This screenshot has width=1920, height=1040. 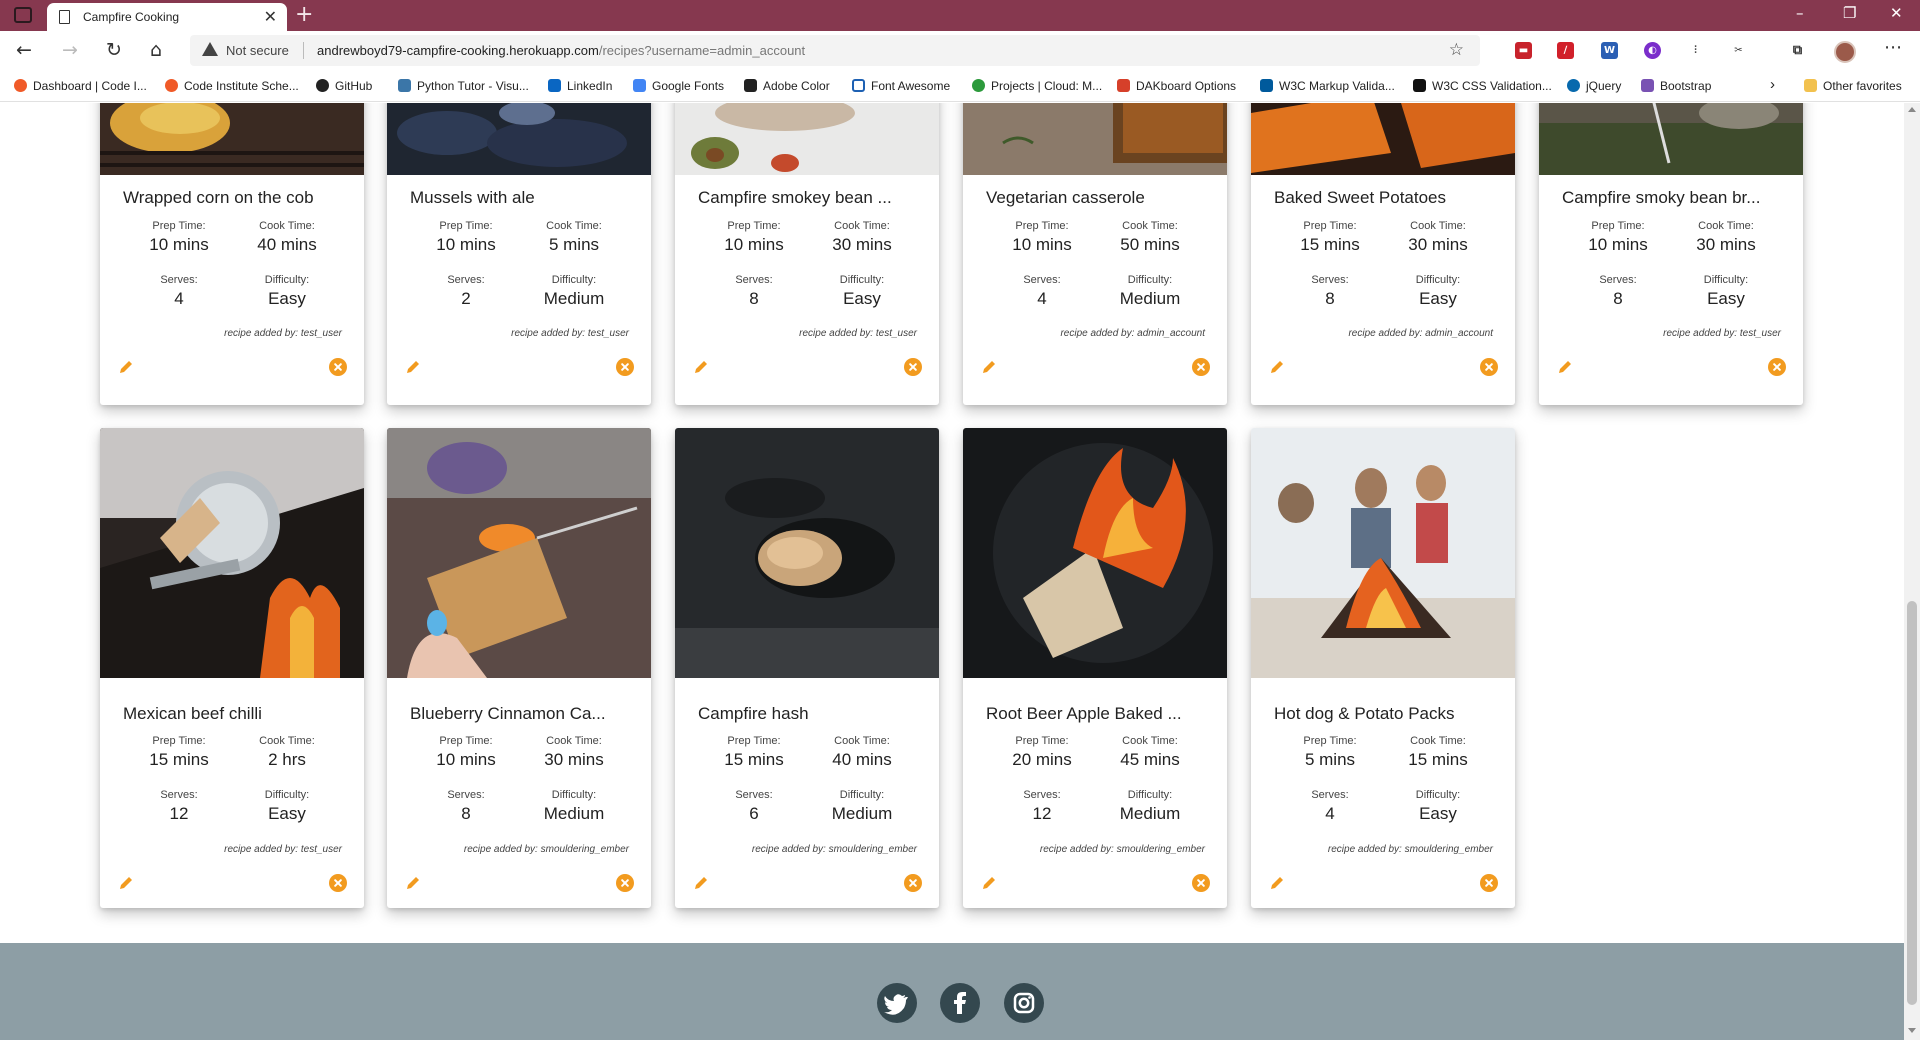 I want to click on bookmark-item: LinkedIn, so click(x=580, y=86).